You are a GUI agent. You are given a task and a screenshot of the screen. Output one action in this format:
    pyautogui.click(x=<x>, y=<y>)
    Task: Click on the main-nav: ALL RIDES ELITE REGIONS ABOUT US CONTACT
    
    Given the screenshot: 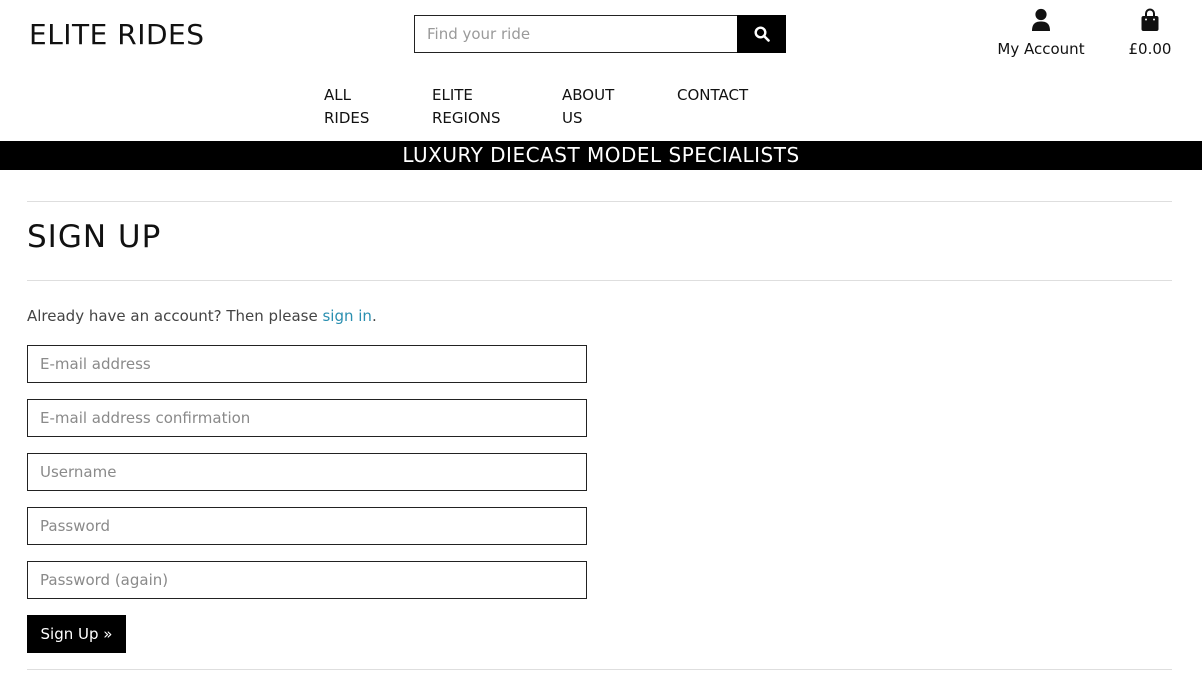 What is the action you would take?
    pyautogui.click(x=601, y=109)
    